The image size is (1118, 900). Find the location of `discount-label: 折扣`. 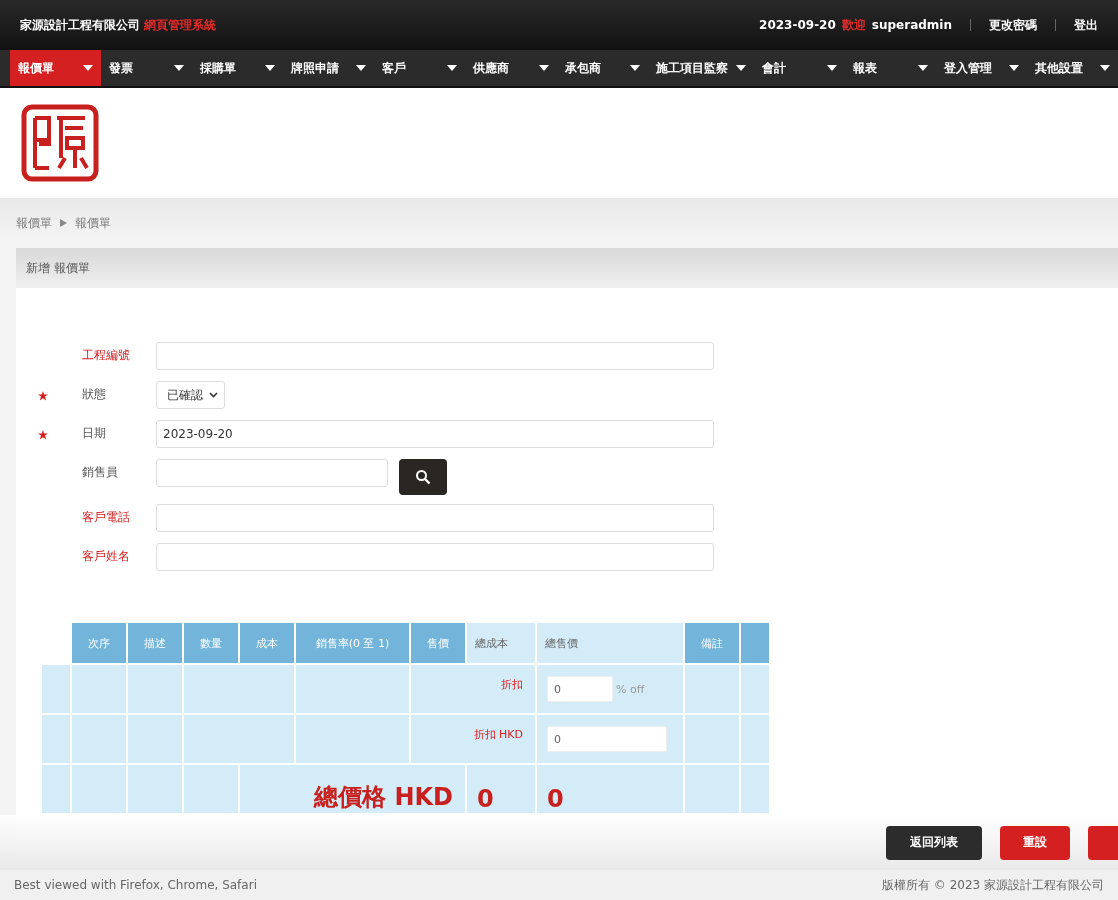

discount-label: 折扣 is located at coordinates (512, 684).